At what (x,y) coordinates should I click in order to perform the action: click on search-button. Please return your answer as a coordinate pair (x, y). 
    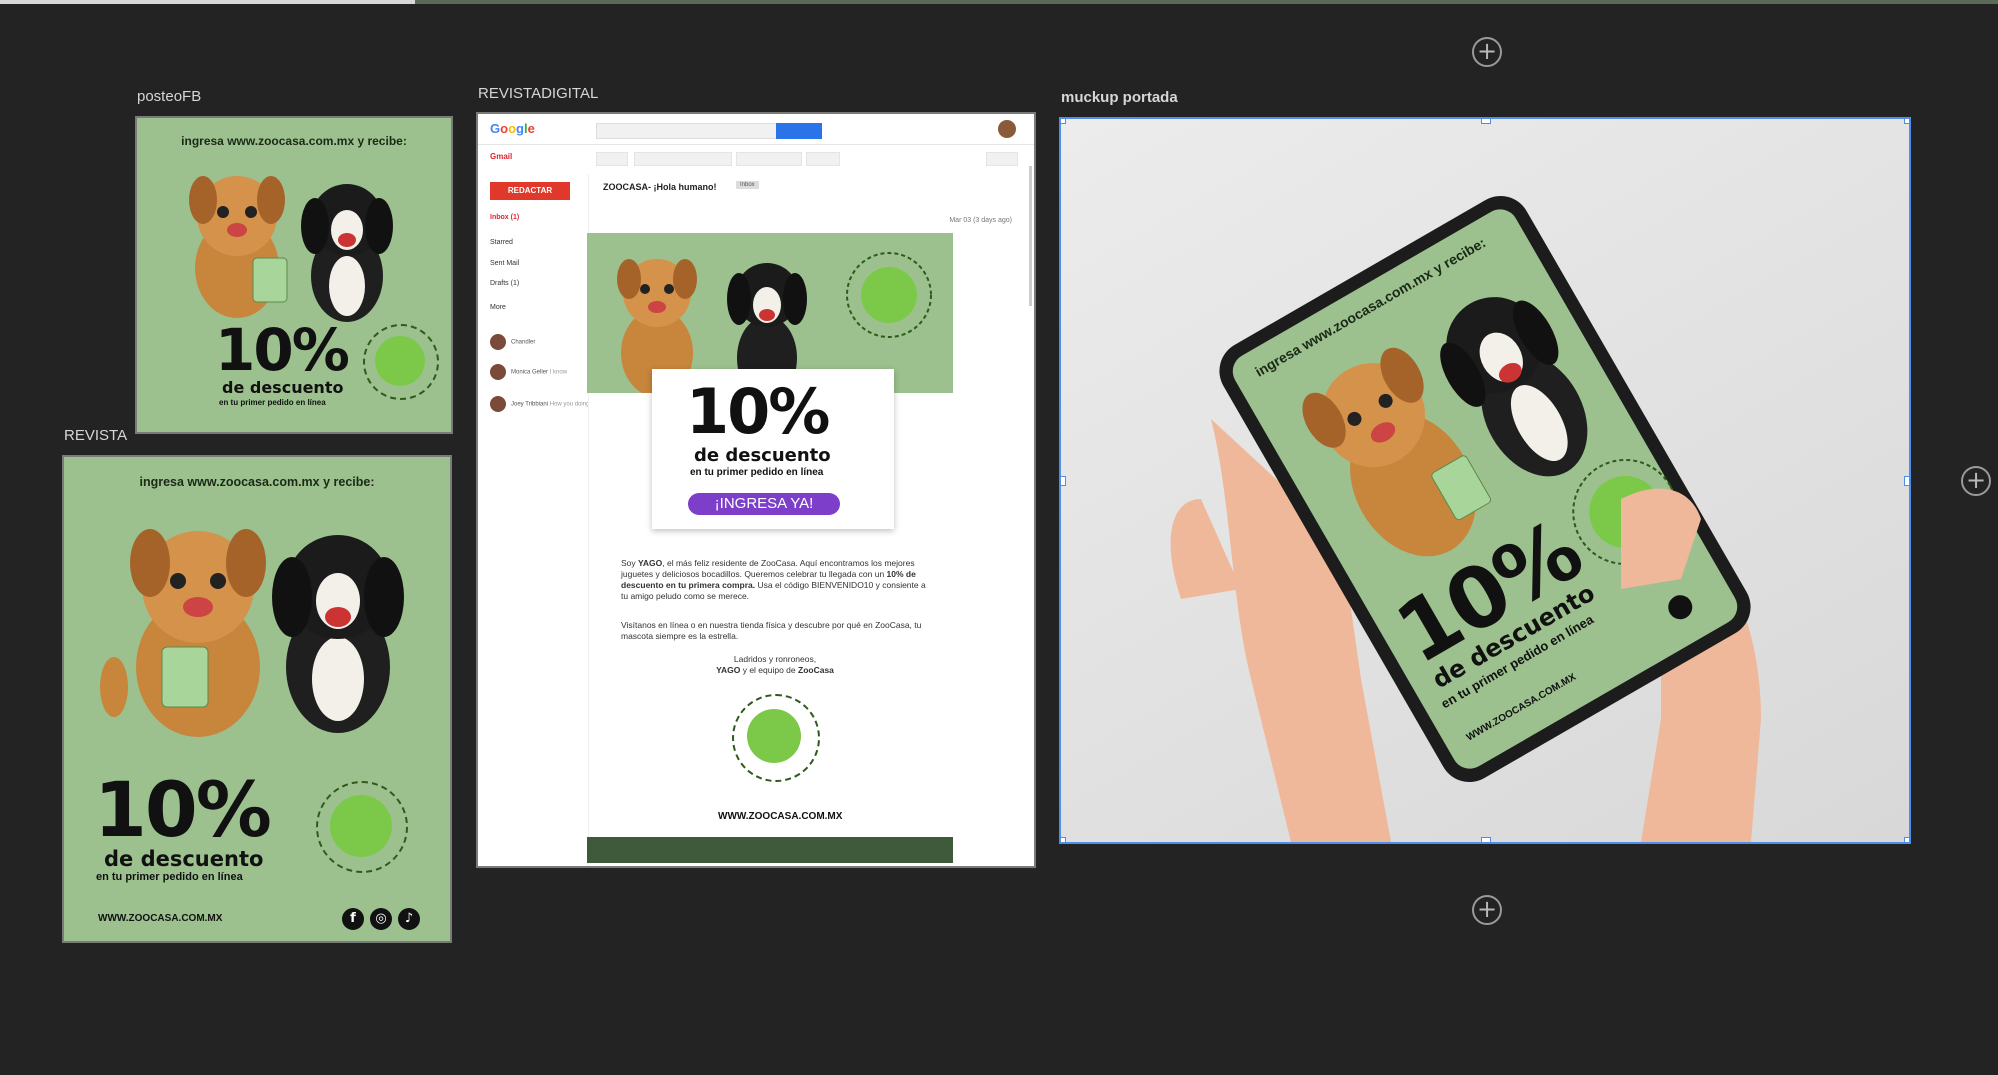
    Looking at the image, I should click on (799, 131).